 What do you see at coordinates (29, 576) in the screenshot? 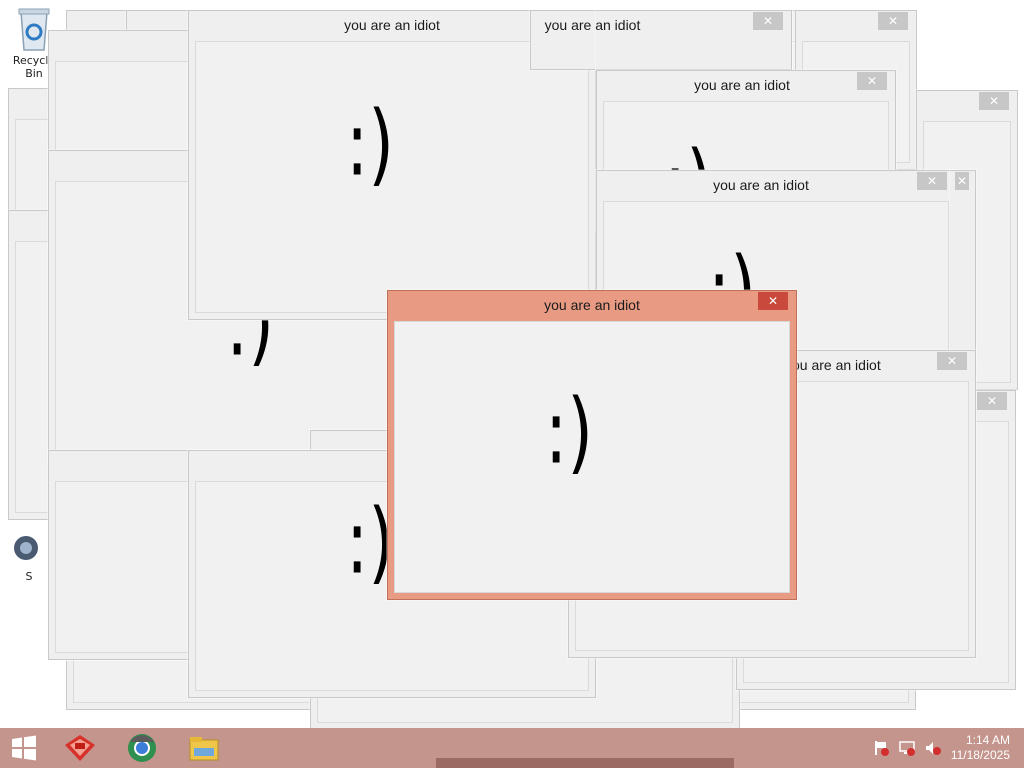
I see `desktop-icon-label: S` at bounding box center [29, 576].